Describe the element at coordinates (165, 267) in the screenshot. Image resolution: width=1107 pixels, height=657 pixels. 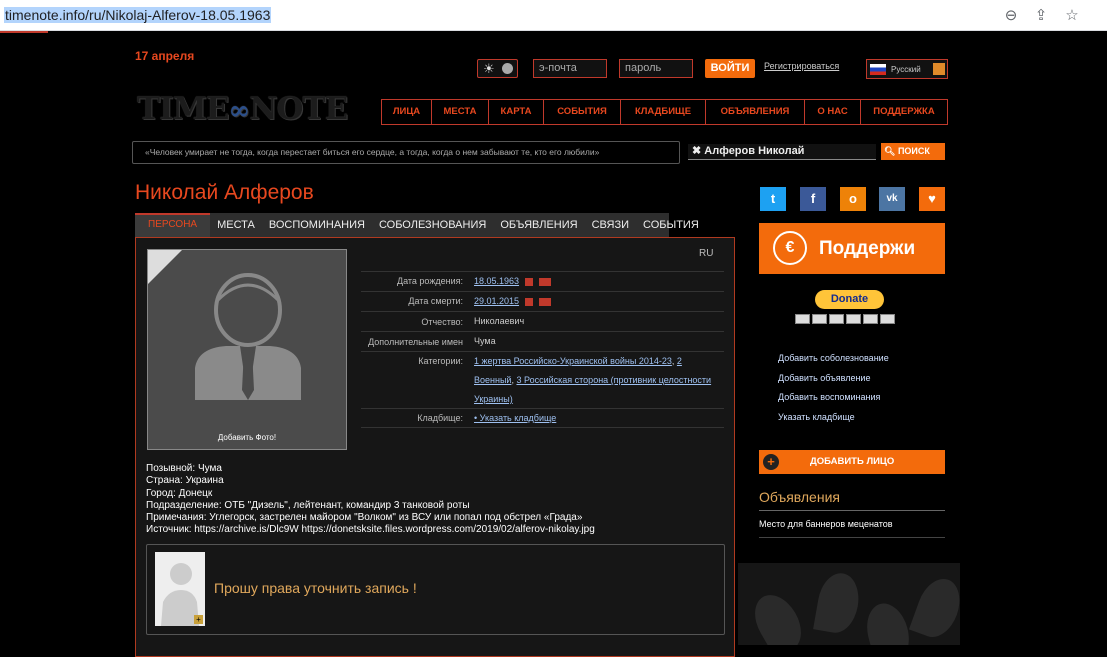
I see `corner-ribbon` at that location.